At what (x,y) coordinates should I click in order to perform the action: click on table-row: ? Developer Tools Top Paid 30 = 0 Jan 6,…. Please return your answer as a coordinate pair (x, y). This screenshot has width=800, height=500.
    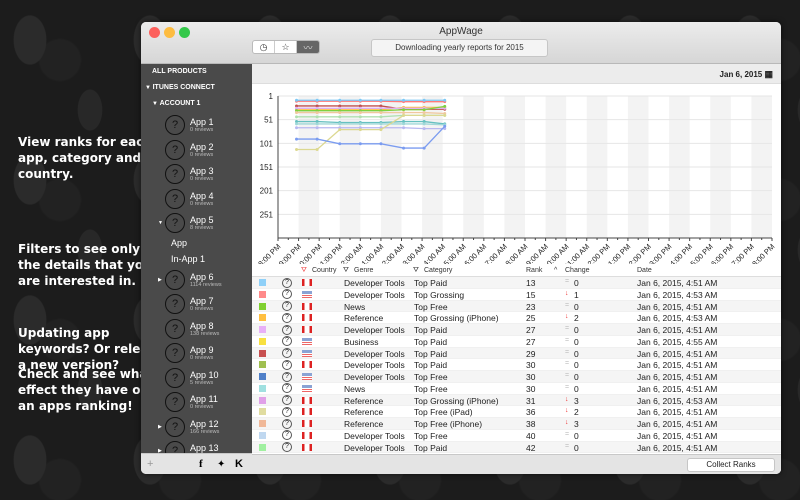
    Looking at the image, I should click on (516, 365).